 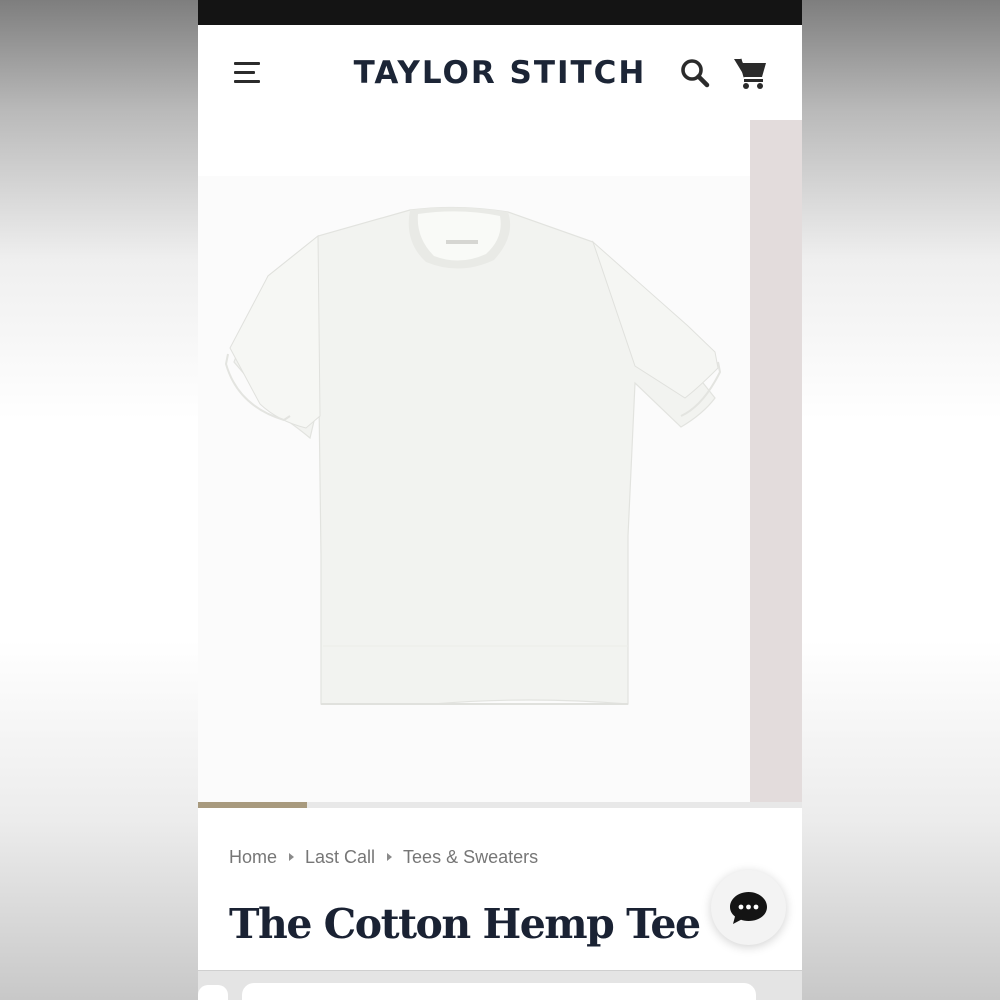 I want to click on bottom-drawer-bar, so click(x=500, y=985).